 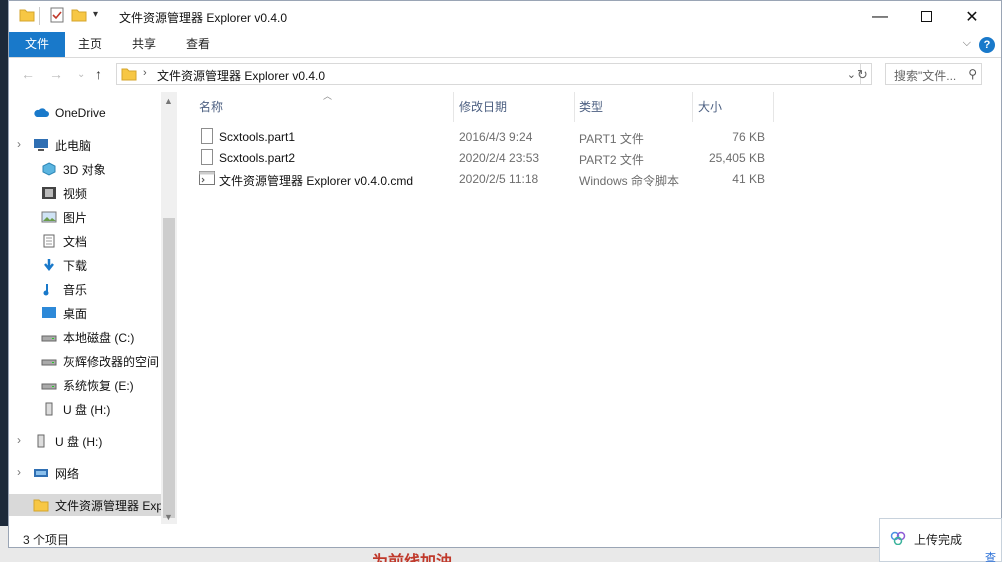 What do you see at coordinates (145, 73) in the screenshot?
I see `breadcrumb-chevron-icon: ›` at bounding box center [145, 73].